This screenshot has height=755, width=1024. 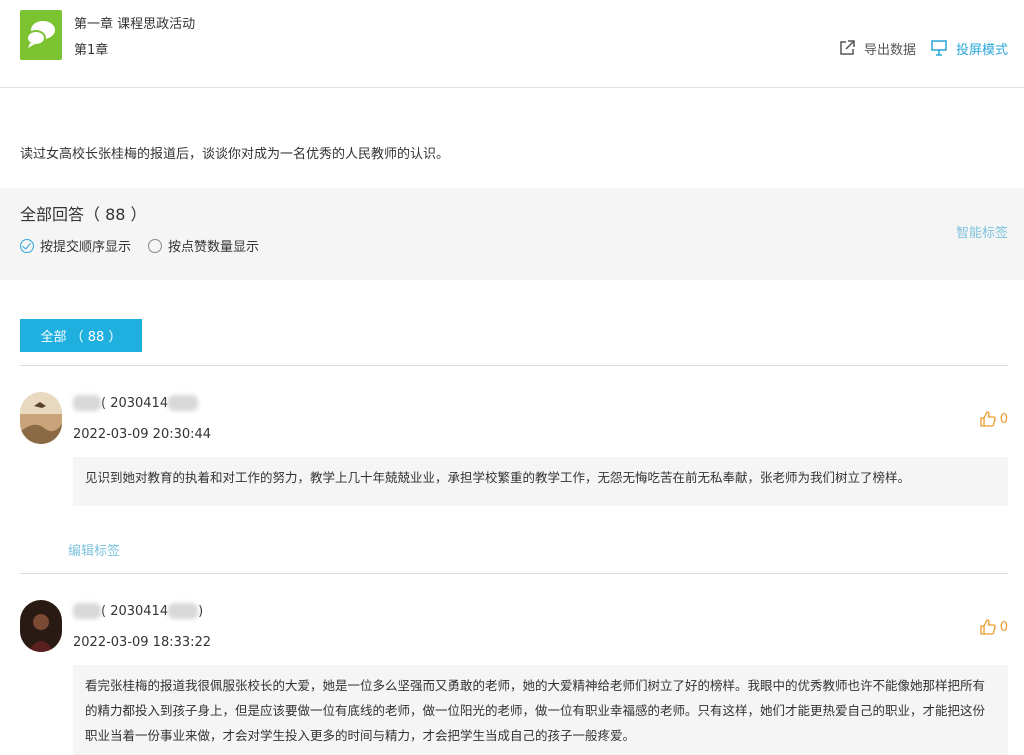 What do you see at coordinates (201, 611) in the screenshot?
I see `student-id-close: )` at bounding box center [201, 611].